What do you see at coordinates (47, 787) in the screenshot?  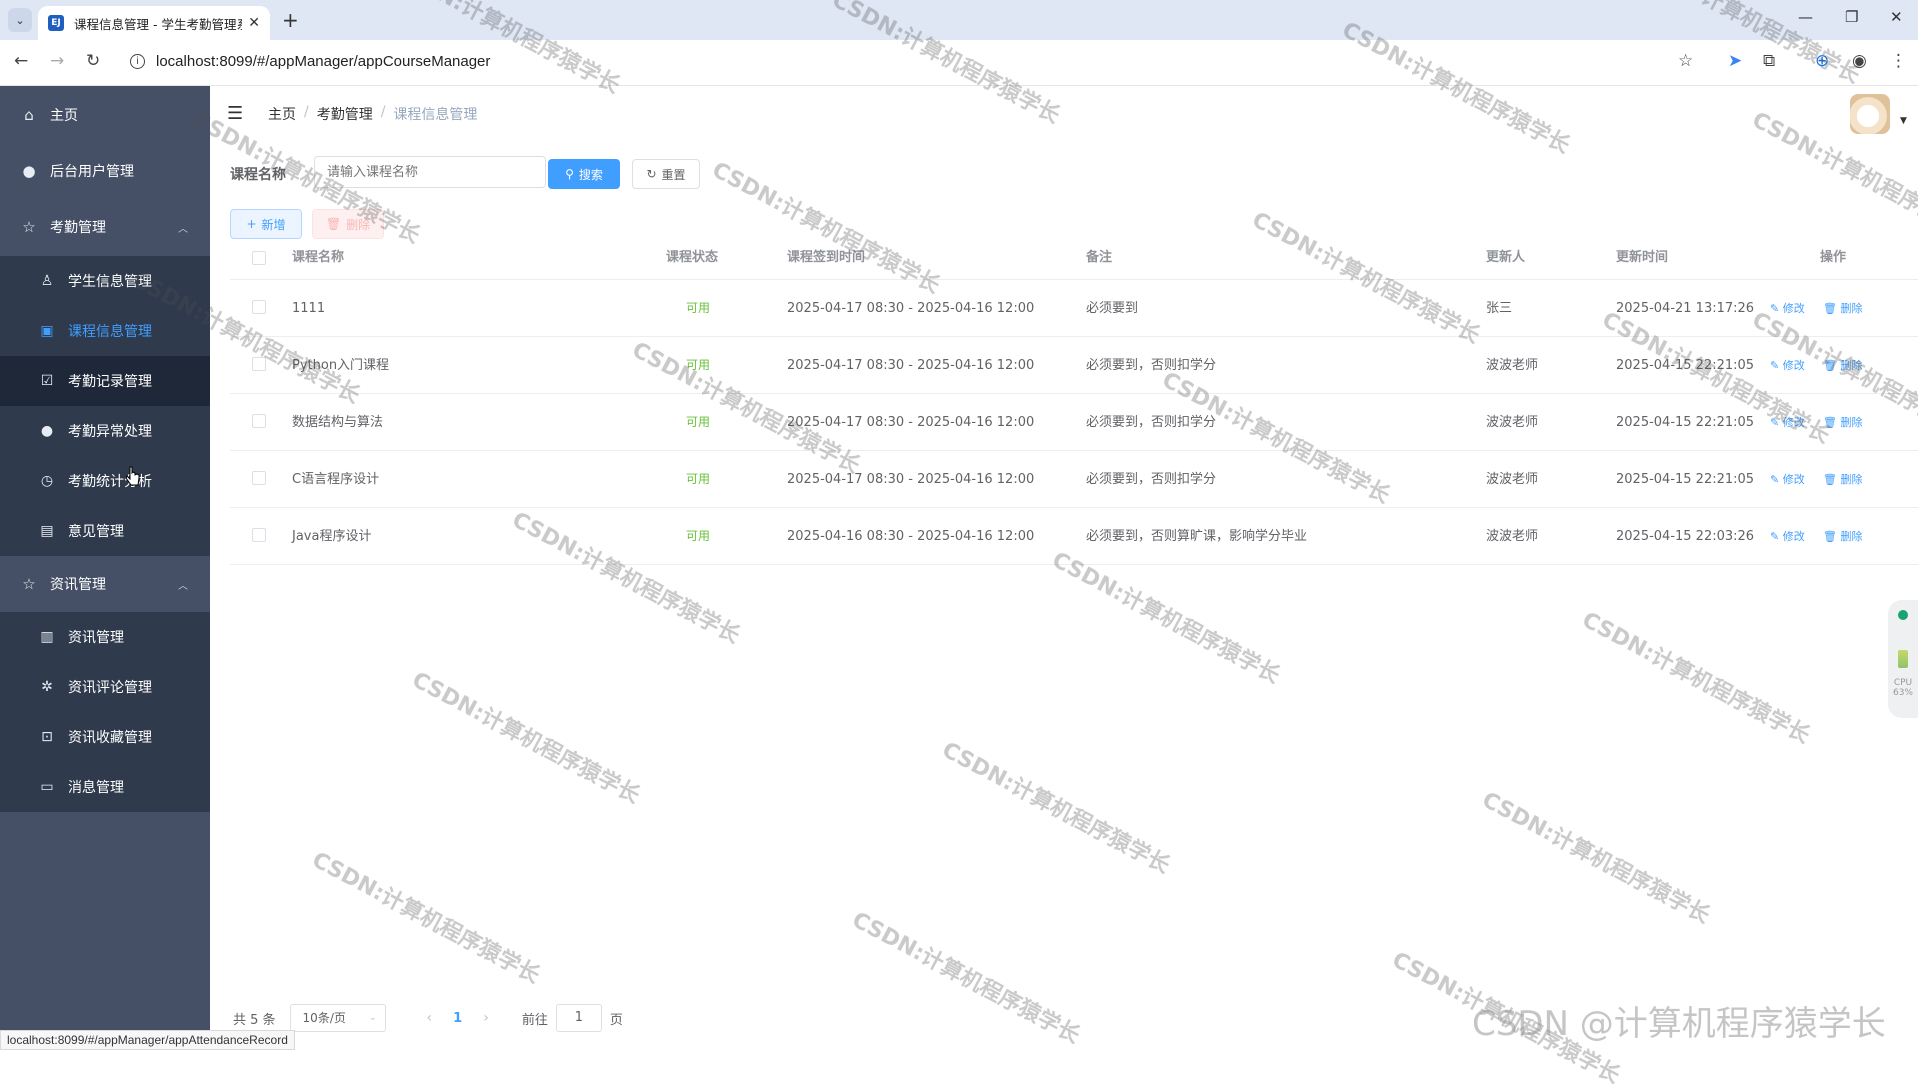 I see `chat-icon: ▭` at bounding box center [47, 787].